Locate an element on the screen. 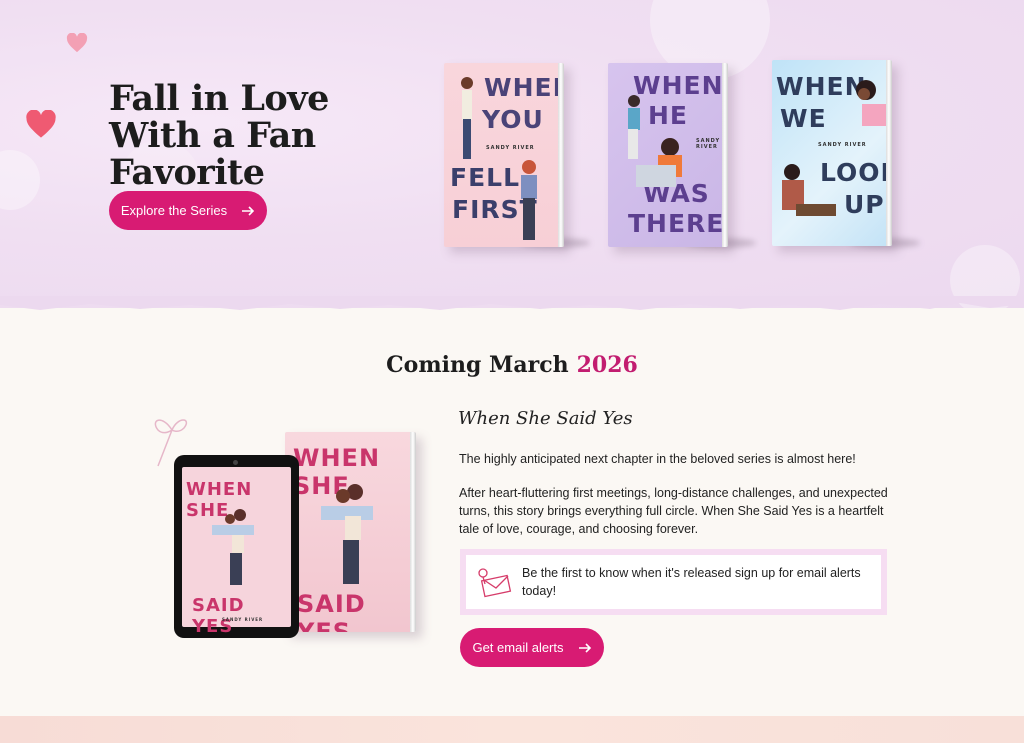 The image size is (1024, 743). woman-laptop-illustration is located at coordinates (659, 162).